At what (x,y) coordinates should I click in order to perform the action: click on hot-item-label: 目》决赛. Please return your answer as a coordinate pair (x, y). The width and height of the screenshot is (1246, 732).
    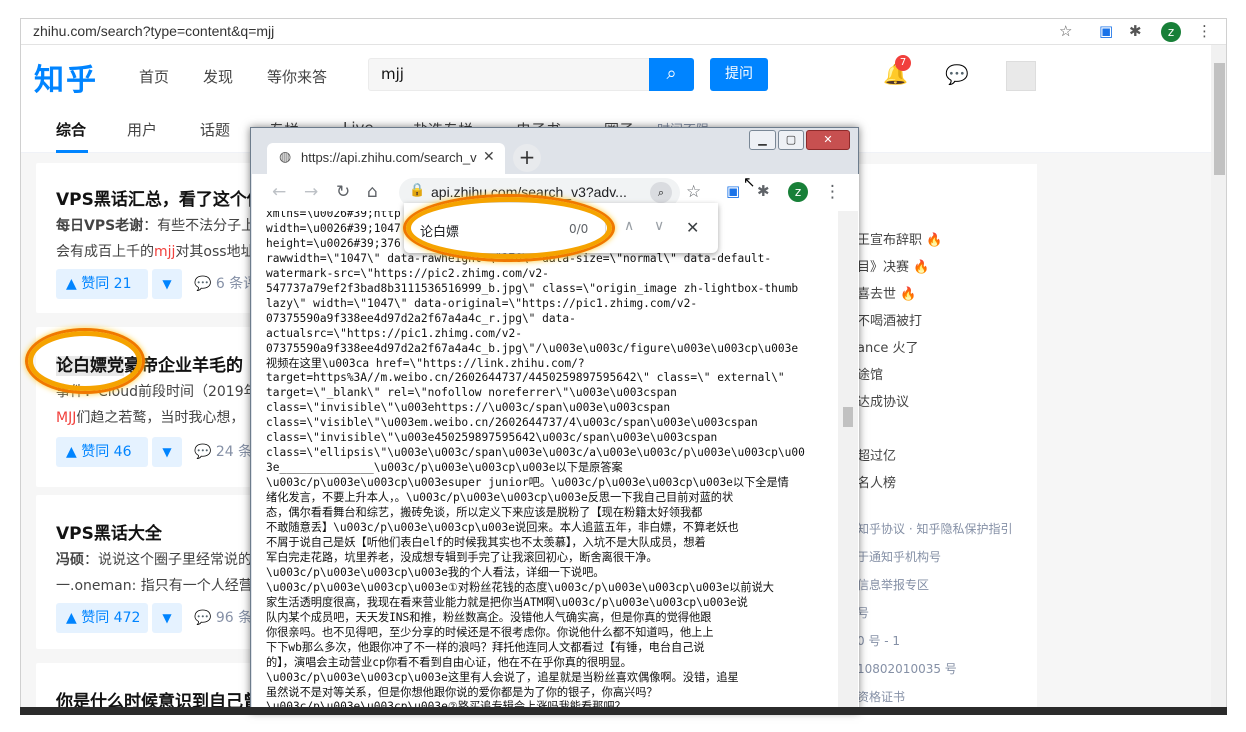
    Looking at the image, I should click on (883, 267).